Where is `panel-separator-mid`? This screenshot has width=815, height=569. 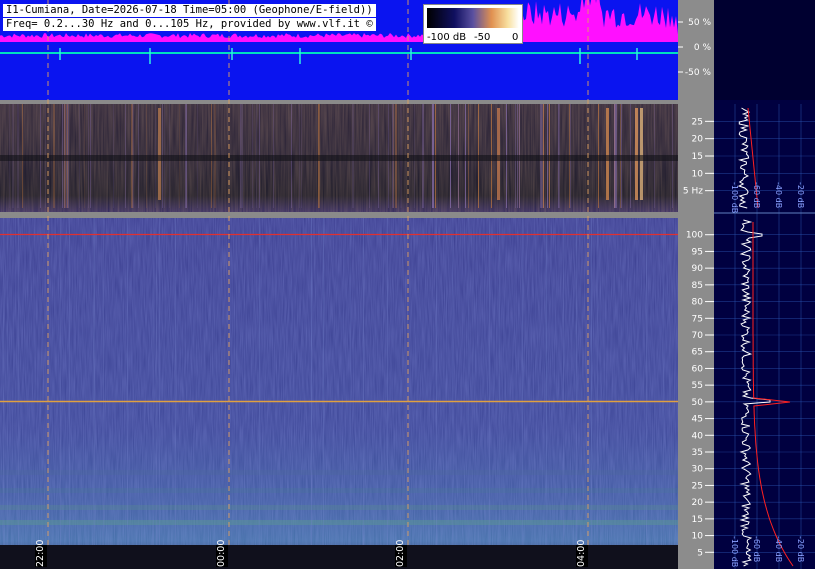
panel-separator-mid is located at coordinates (339, 215).